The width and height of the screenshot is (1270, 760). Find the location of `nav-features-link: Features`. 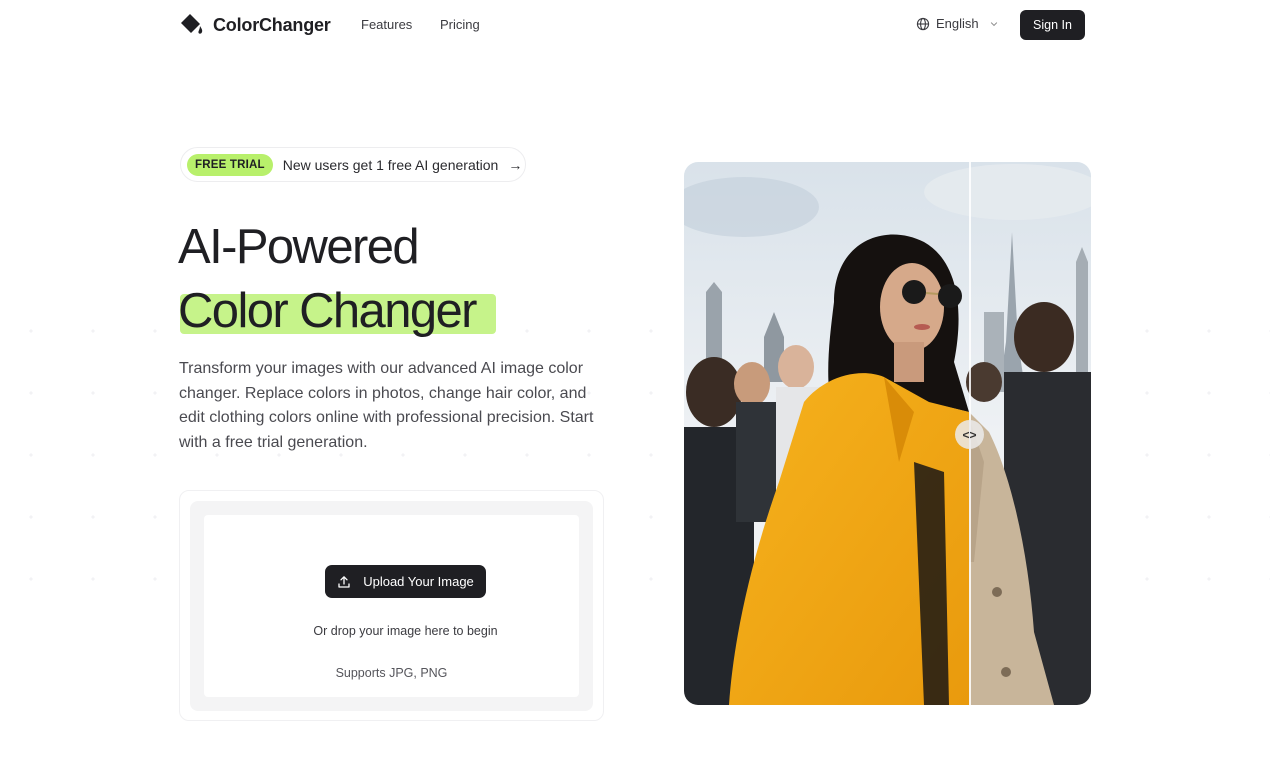

nav-features-link: Features is located at coordinates (386, 24).